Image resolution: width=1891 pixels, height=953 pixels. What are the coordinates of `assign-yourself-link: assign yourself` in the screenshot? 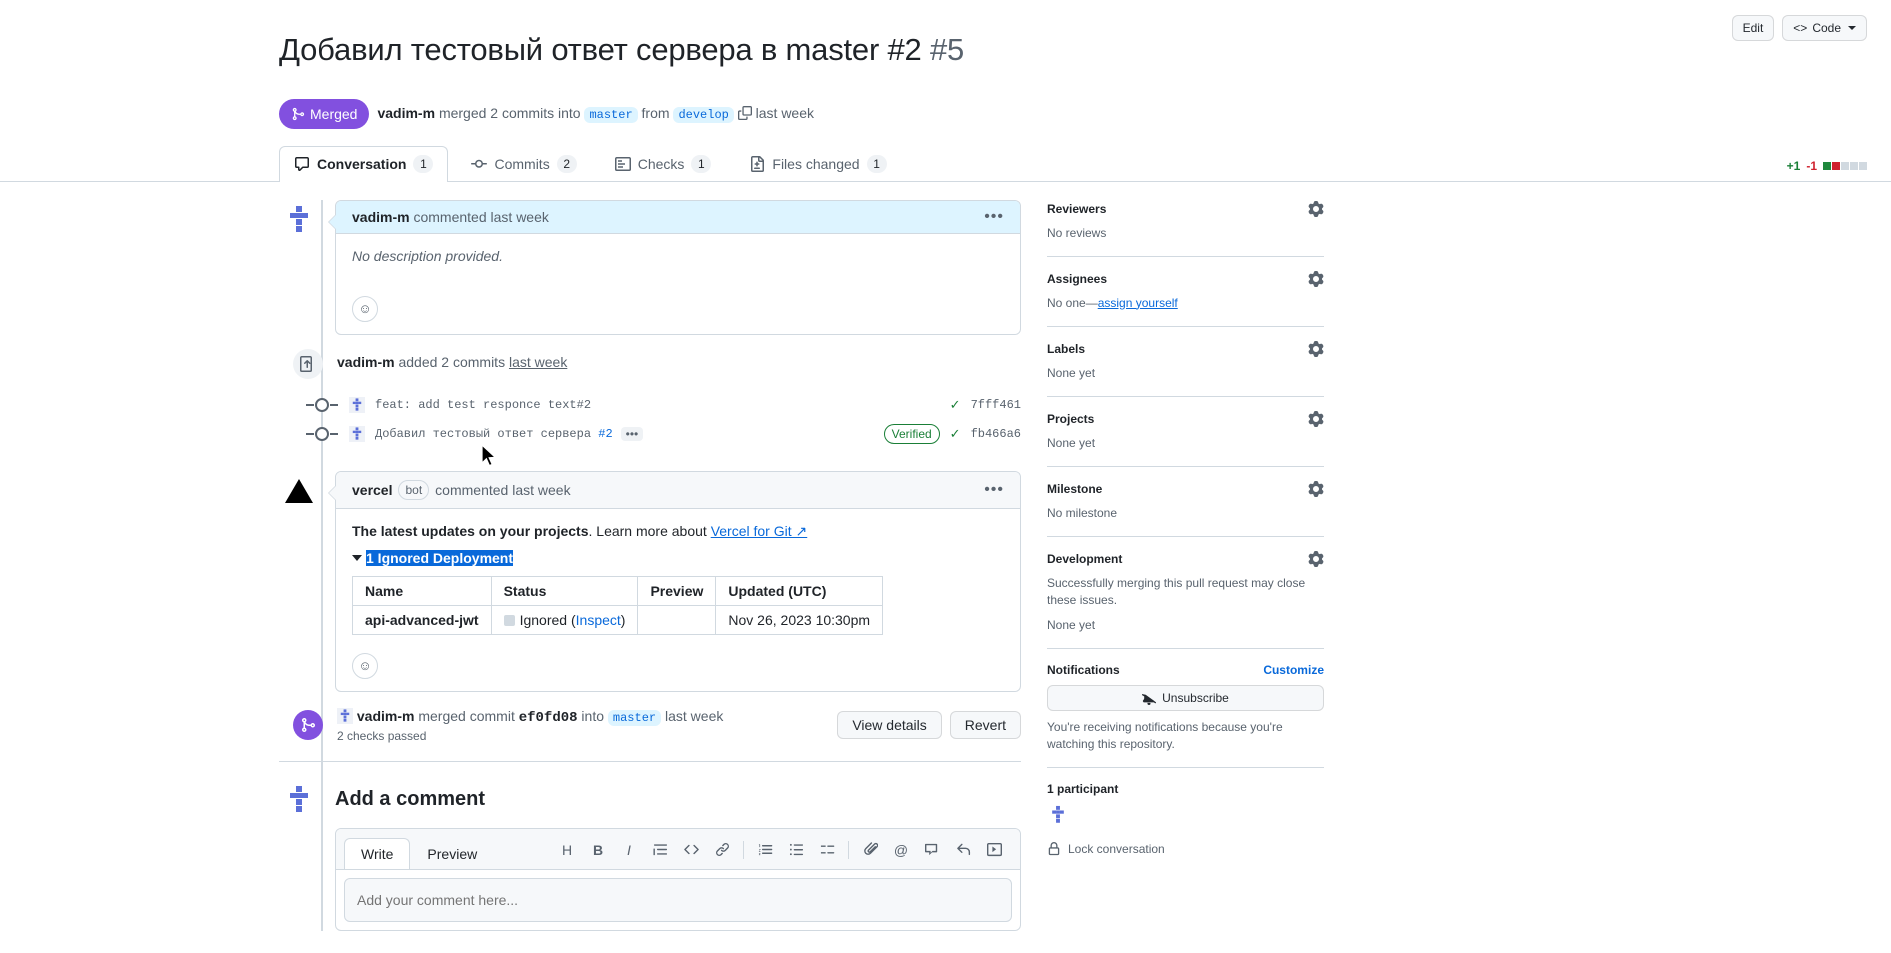 It's located at (1138, 303).